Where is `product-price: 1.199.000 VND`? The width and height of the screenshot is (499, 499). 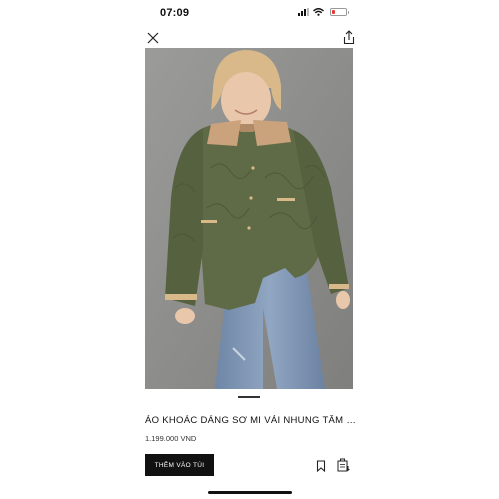
product-price: 1.199.000 VND is located at coordinates (171, 438).